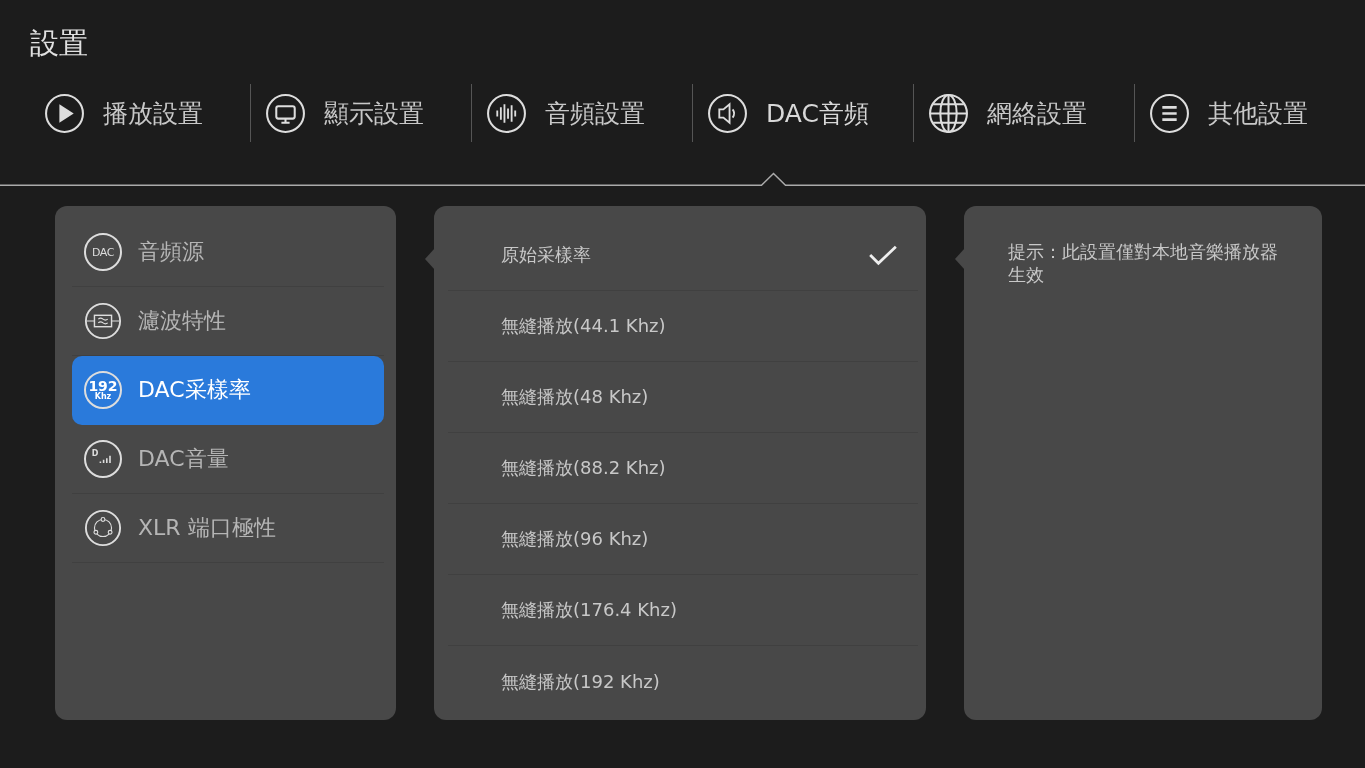 Image resolution: width=1365 pixels, height=768 pixels. I want to click on volume-icon: D, so click(103, 459).